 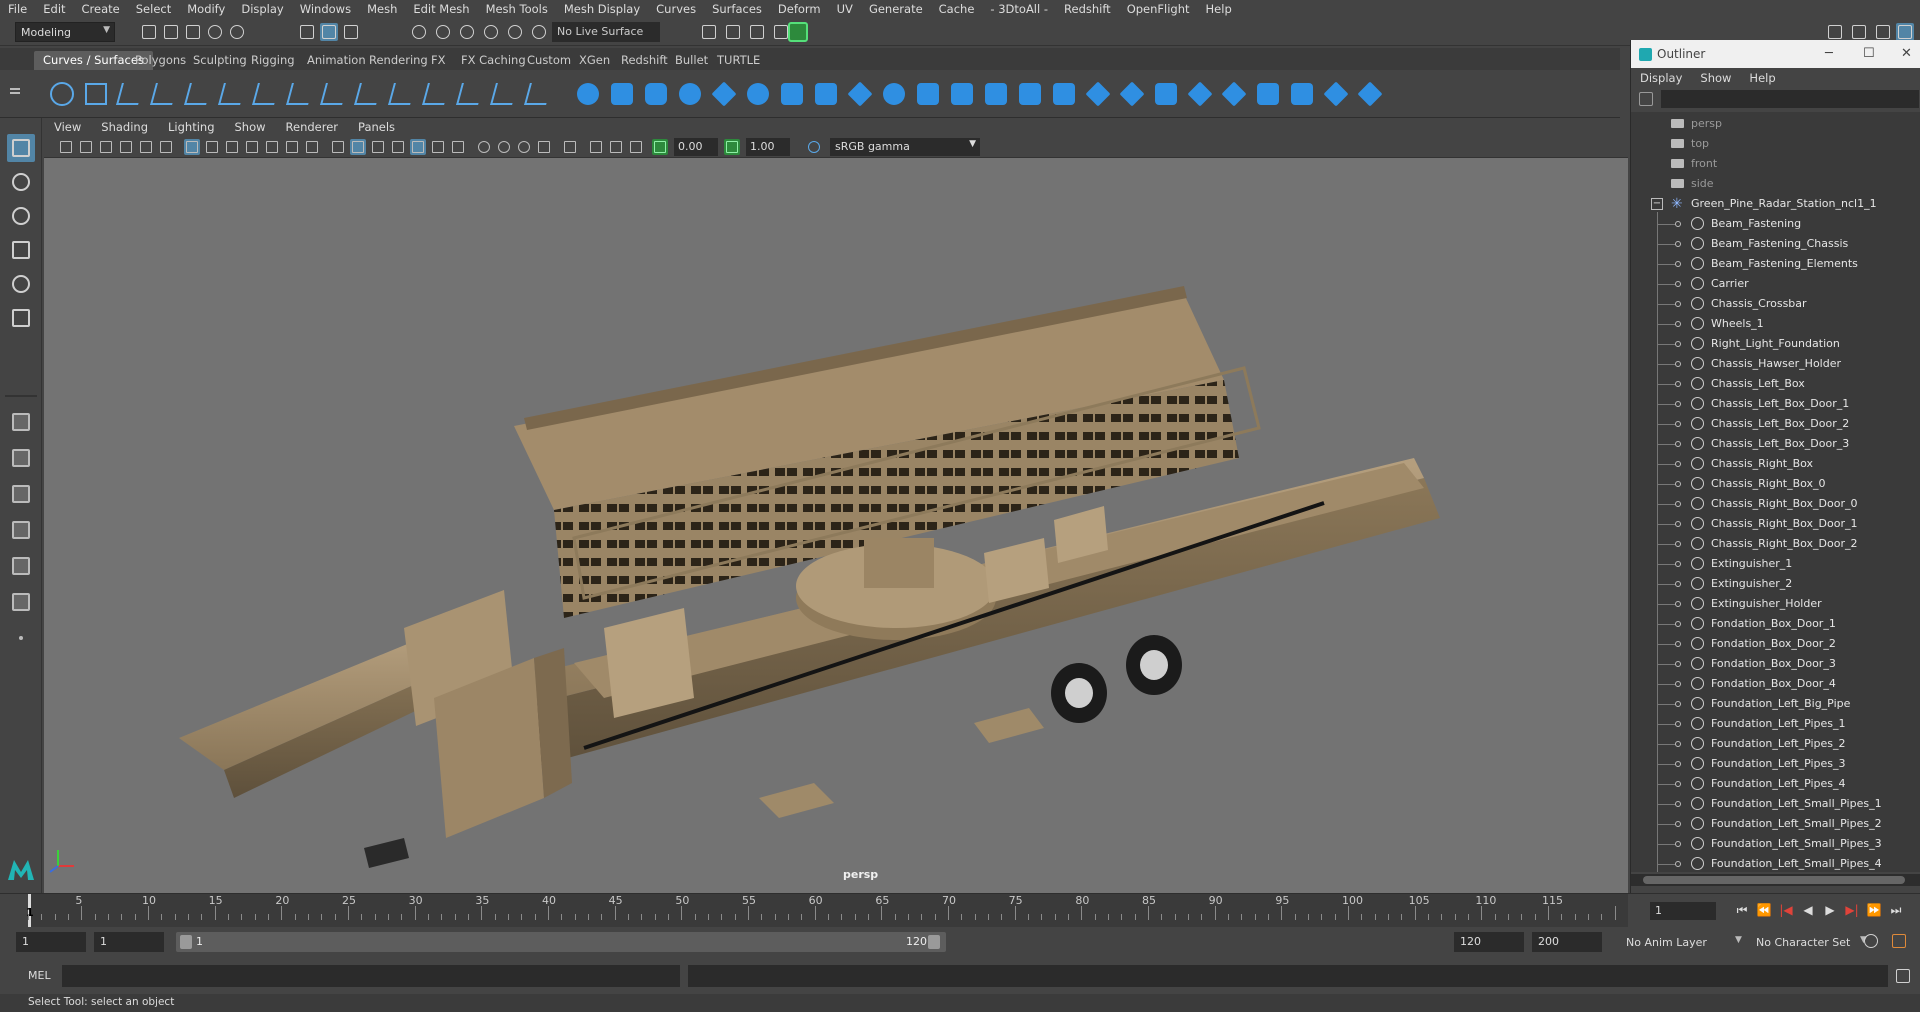 I want to click on panel-menu-shading: Shading, so click(x=124, y=127).